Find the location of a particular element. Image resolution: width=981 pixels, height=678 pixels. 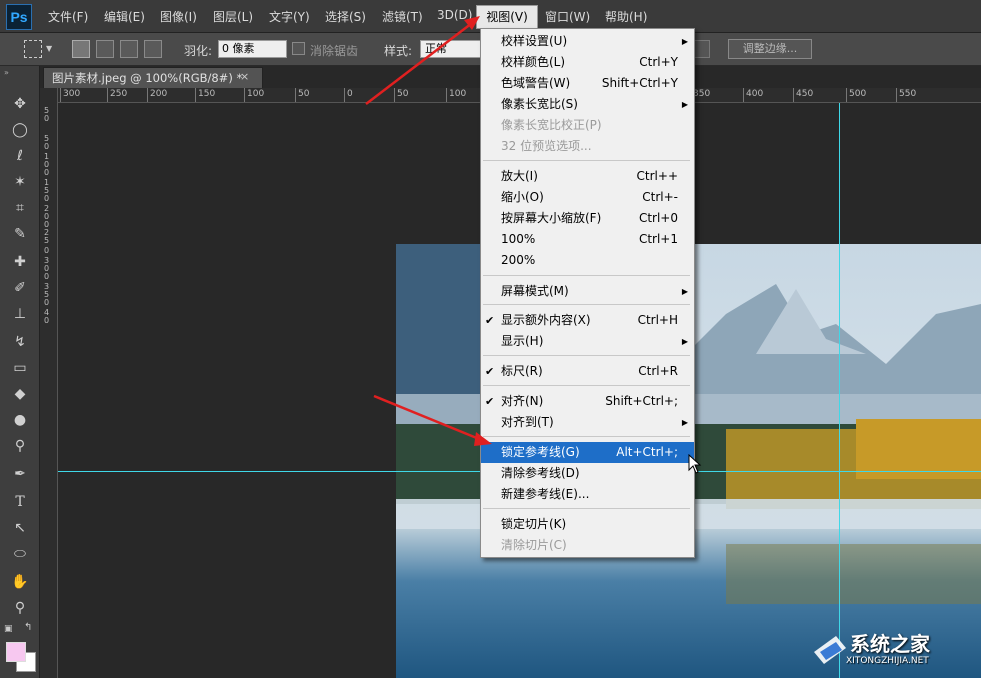

annotation-arrows is located at coordinates (428, 231).